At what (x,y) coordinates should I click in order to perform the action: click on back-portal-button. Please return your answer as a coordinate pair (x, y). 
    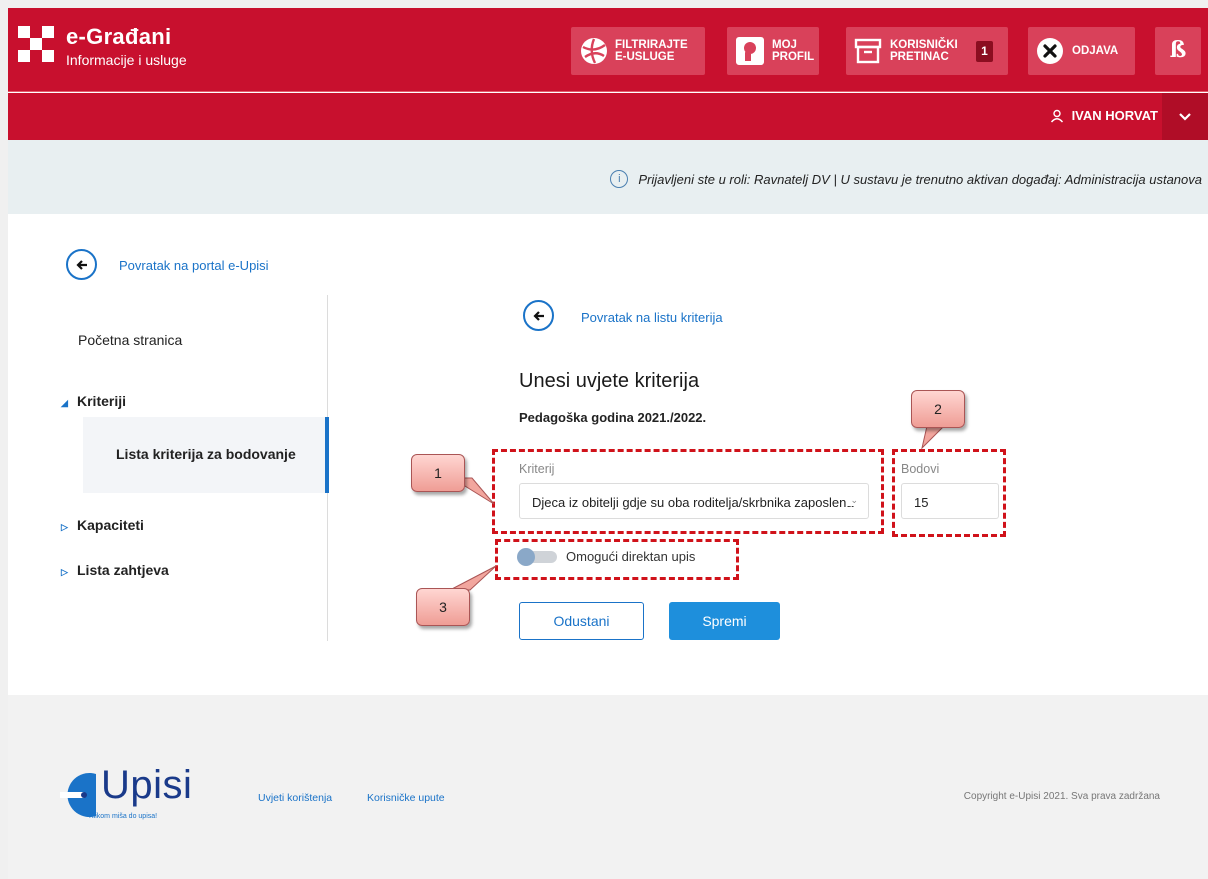
    Looking at the image, I should click on (81, 264).